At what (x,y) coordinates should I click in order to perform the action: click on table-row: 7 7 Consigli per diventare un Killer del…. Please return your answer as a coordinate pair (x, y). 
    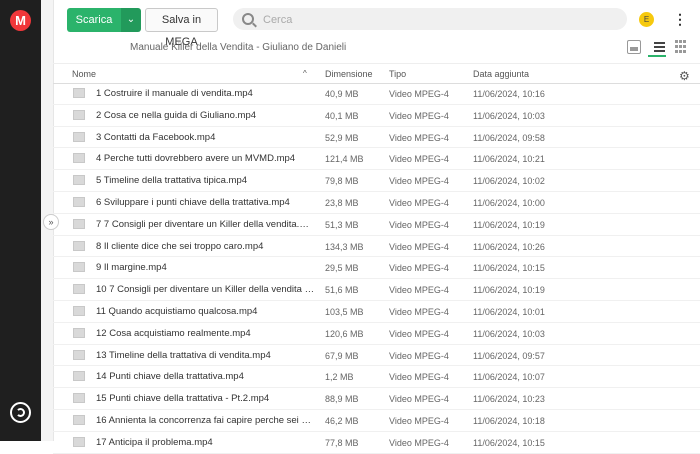
    Looking at the image, I should click on (376, 225).